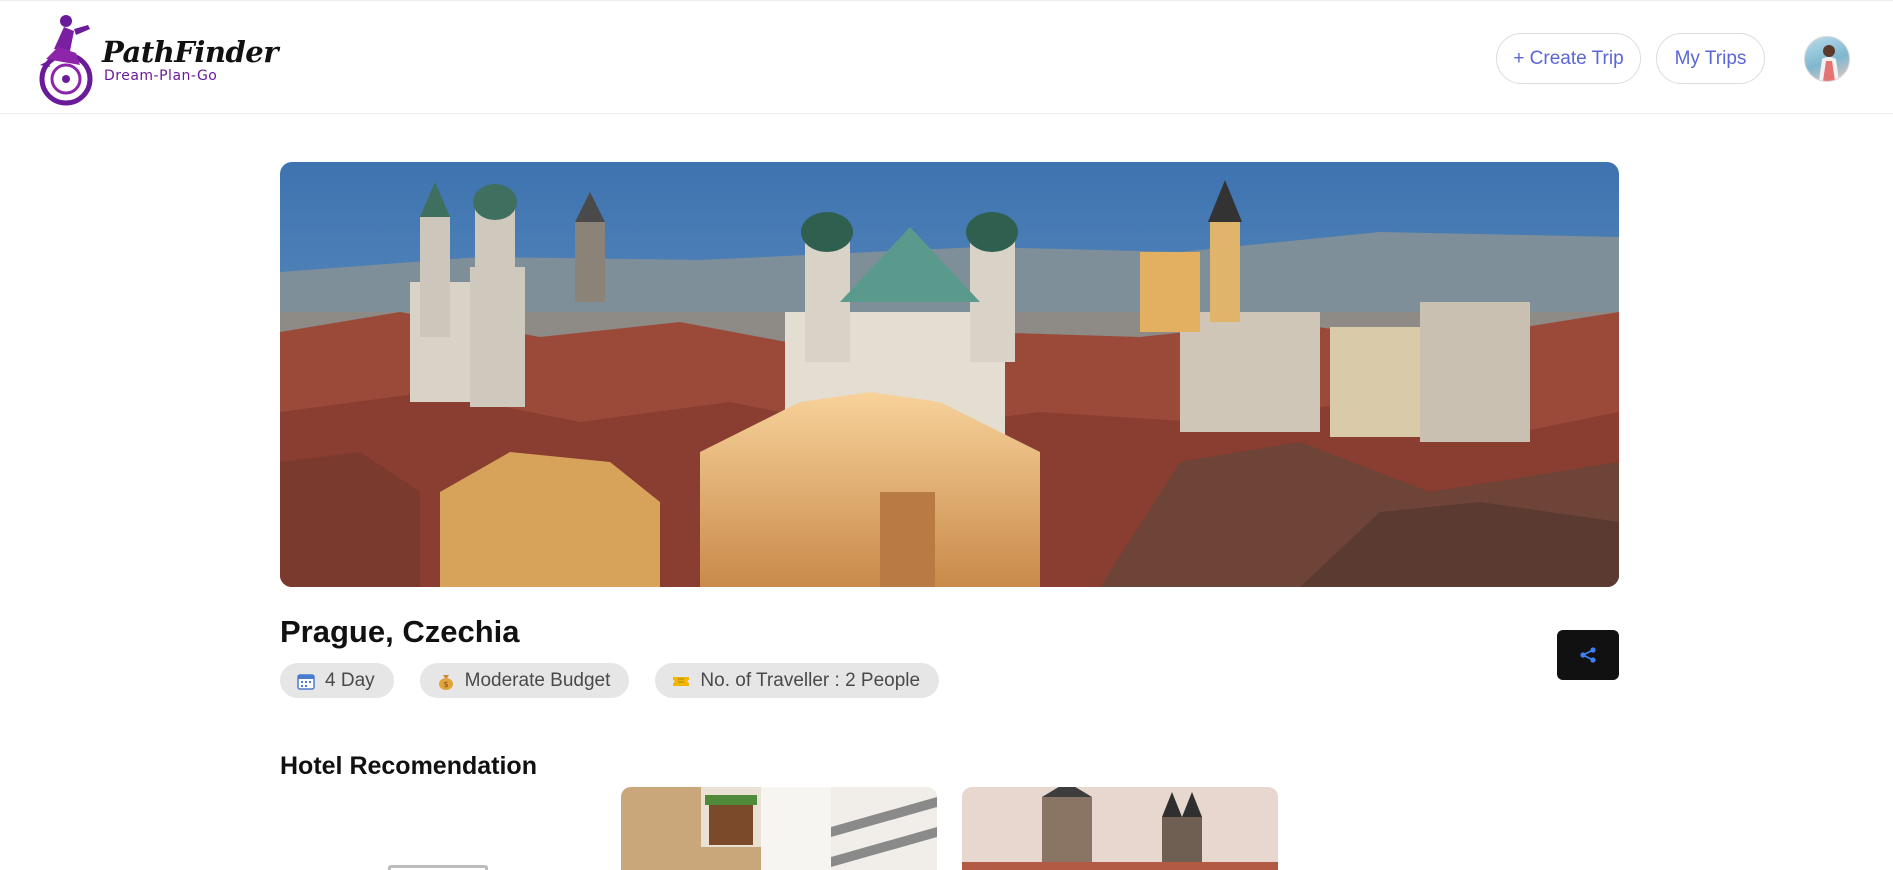  What do you see at coordinates (1710, 58) in the screenshot?
I see `my-trips-button: My Trips` at bounding box center [1710, 58].